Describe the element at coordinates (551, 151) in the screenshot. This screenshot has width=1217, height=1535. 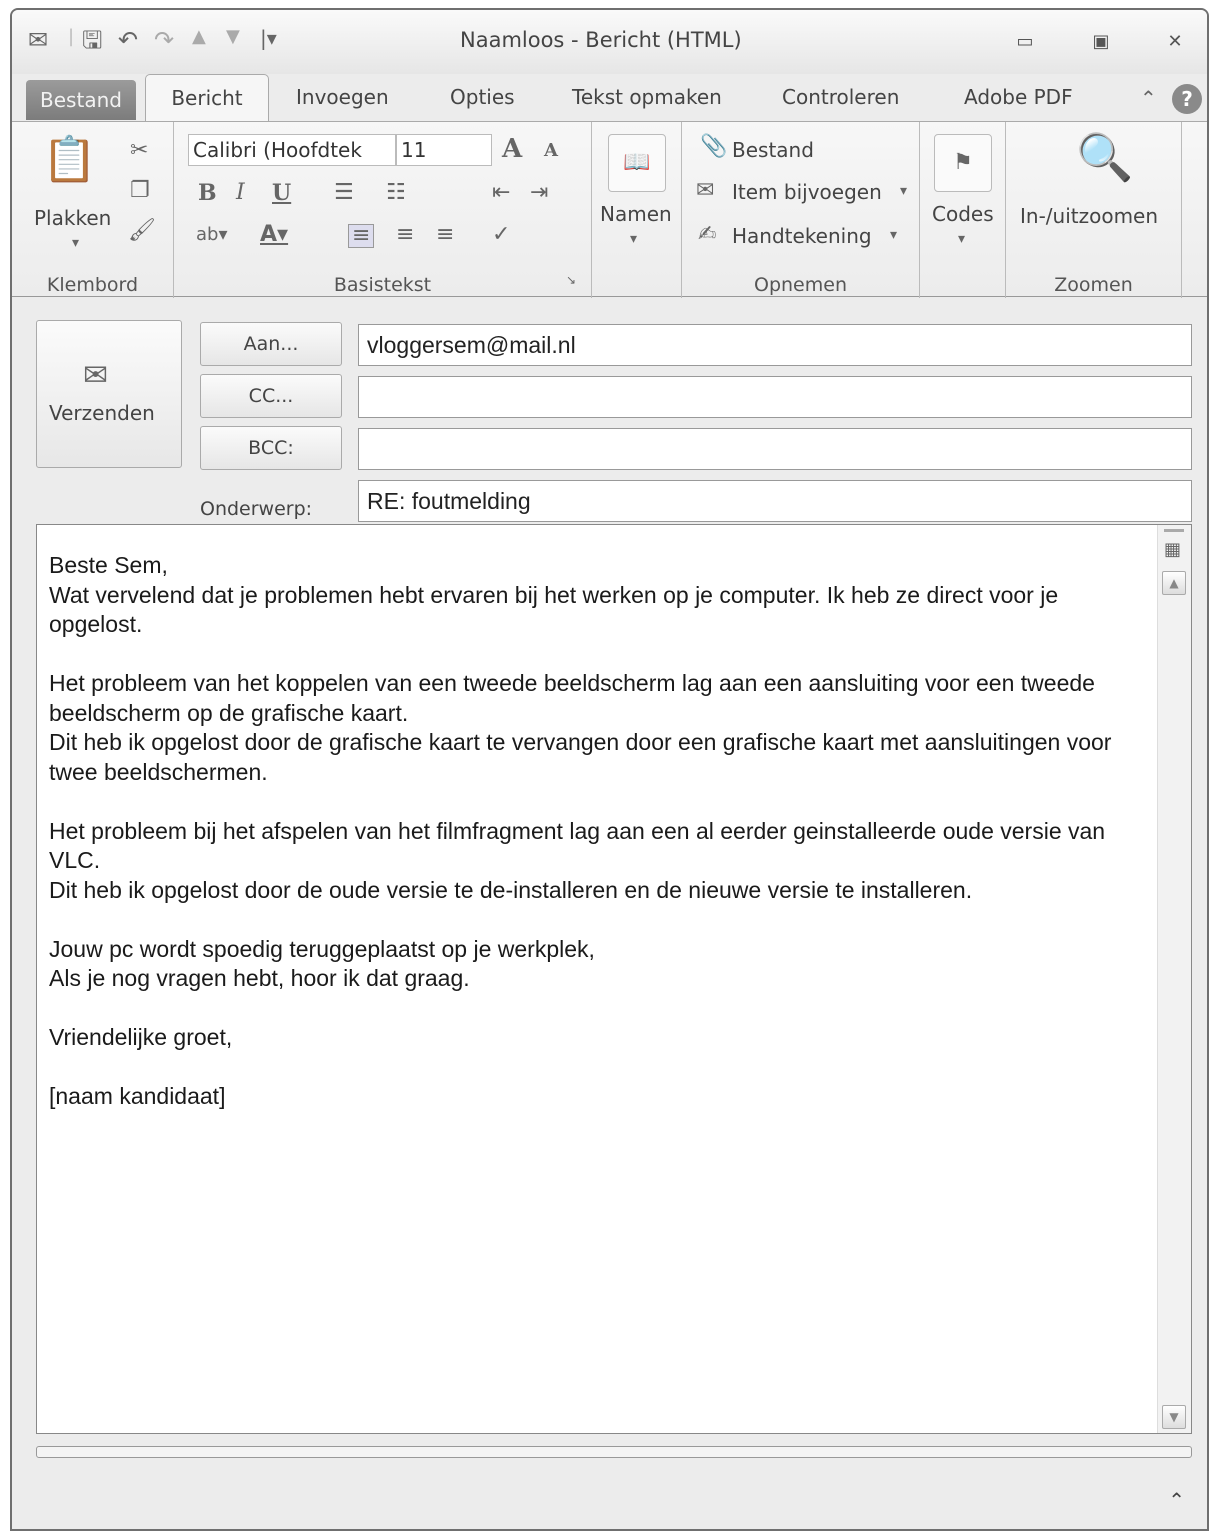
I see `shrink-font-icon: A` at that location.